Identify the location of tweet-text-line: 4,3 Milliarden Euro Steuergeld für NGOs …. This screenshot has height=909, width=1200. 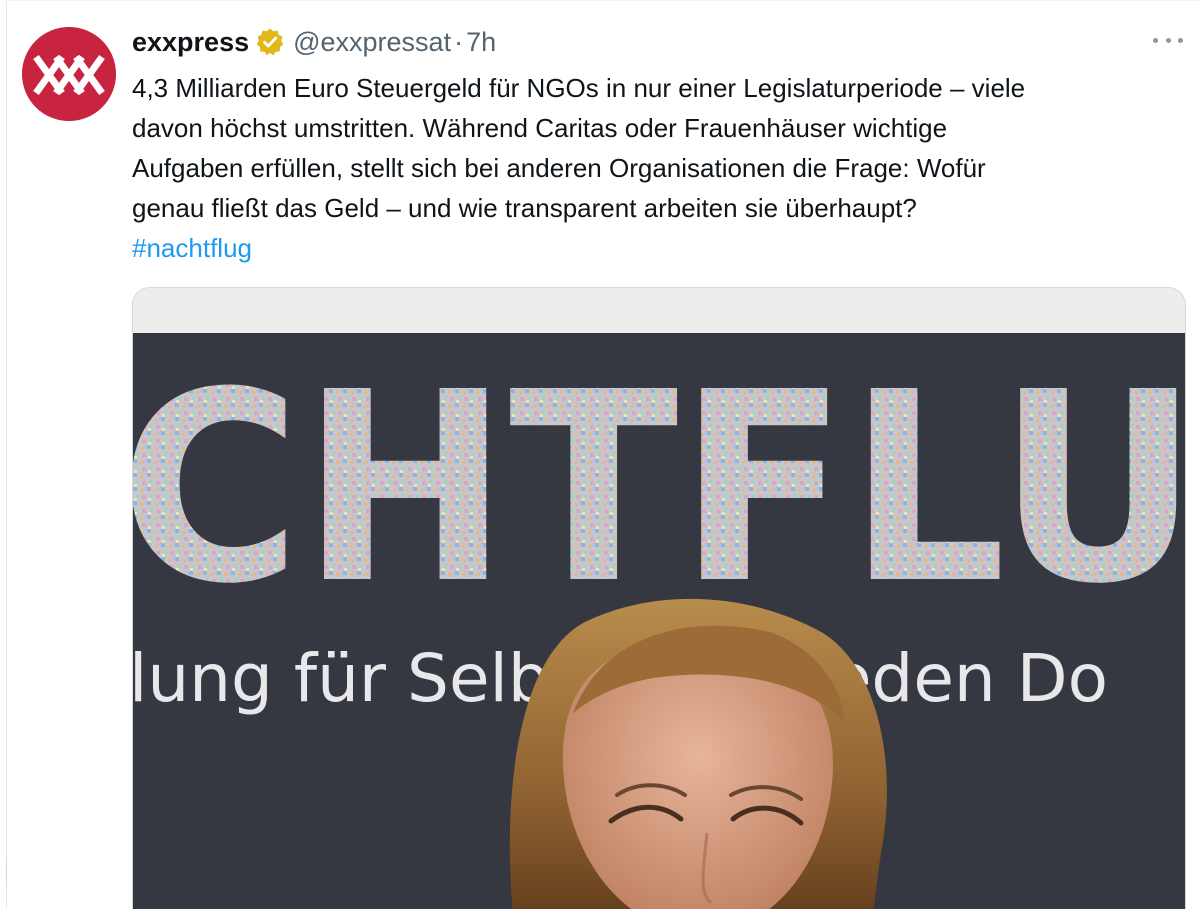
(579, 88).